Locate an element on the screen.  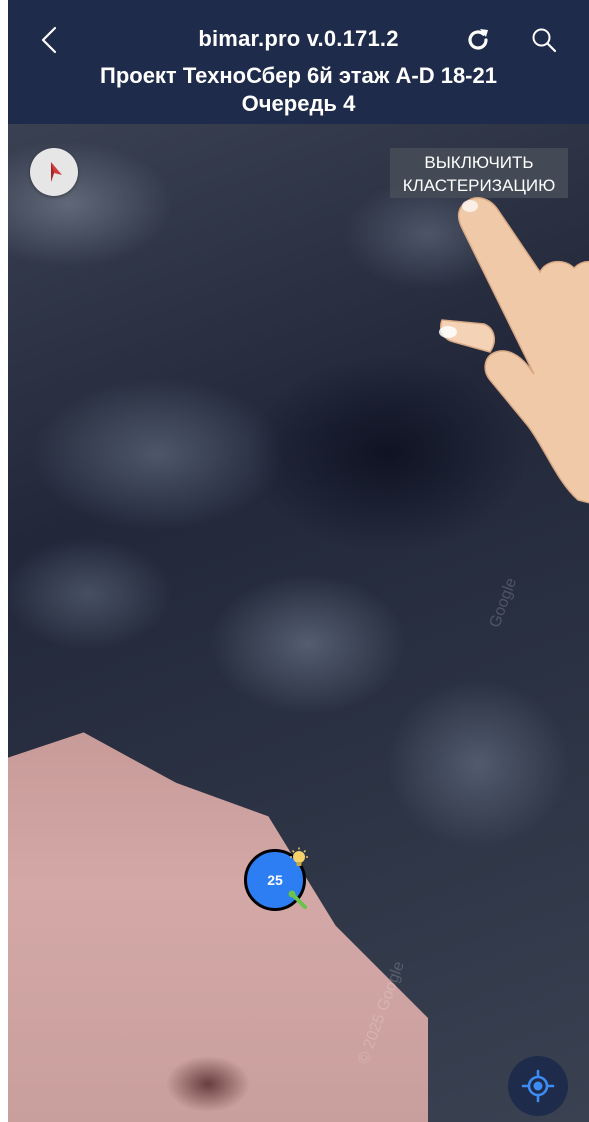
refresh-icon is located at coordinates (478, 39).